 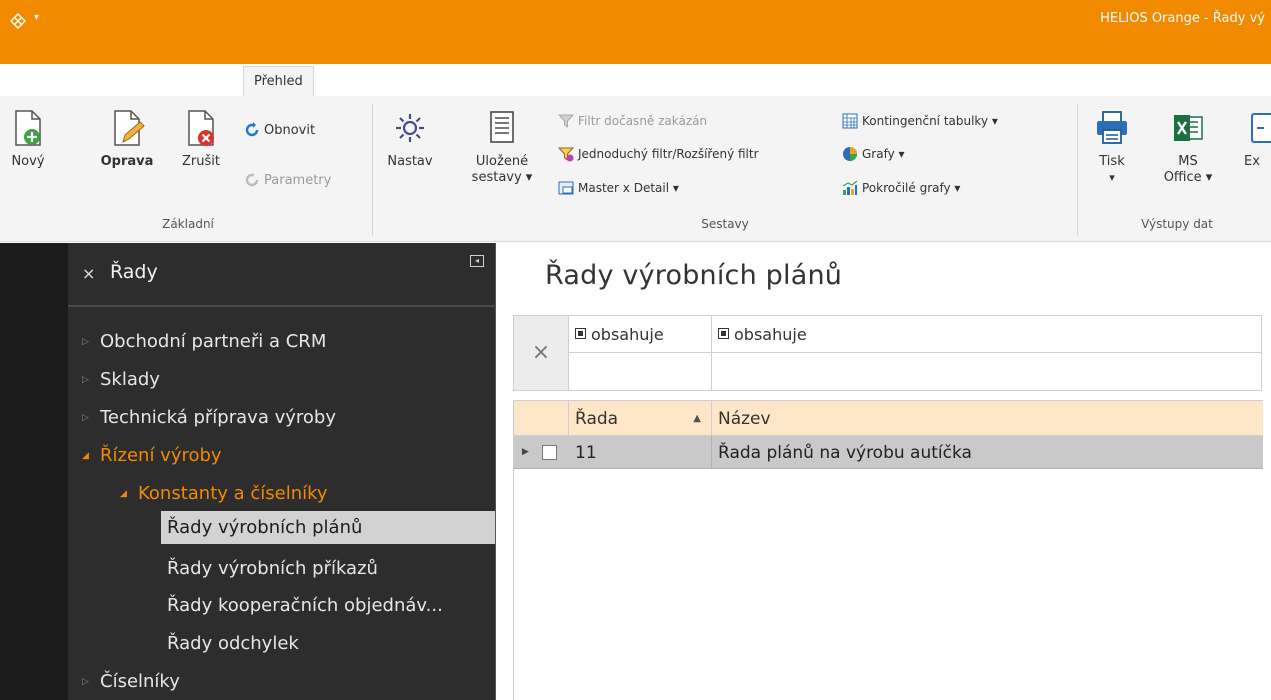 I want to click on filter-input-rada, so click(x=640, y=371).